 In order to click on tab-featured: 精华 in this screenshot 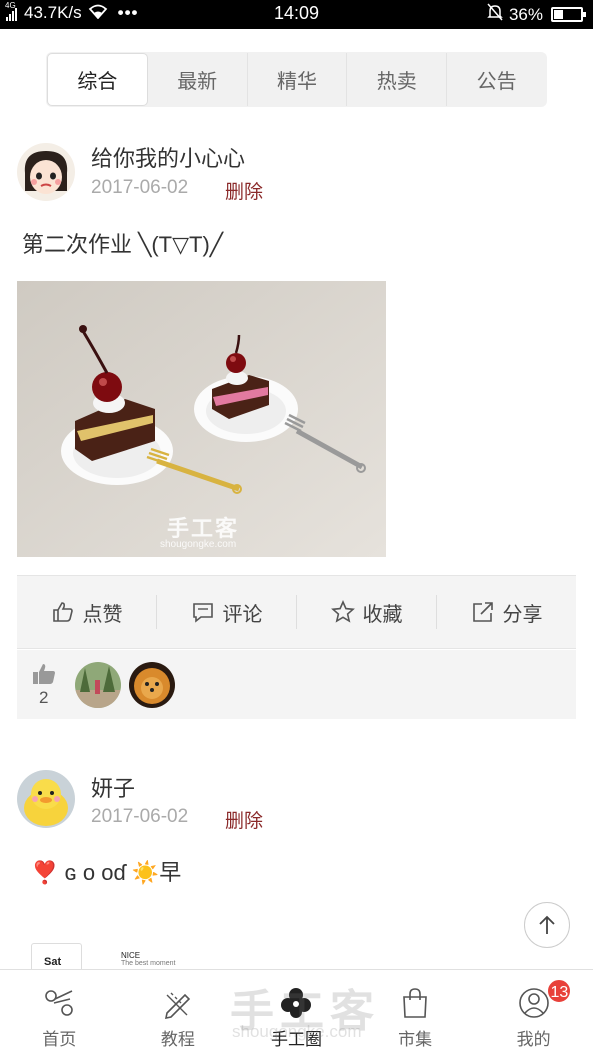, I will do `click(298, 79)`.